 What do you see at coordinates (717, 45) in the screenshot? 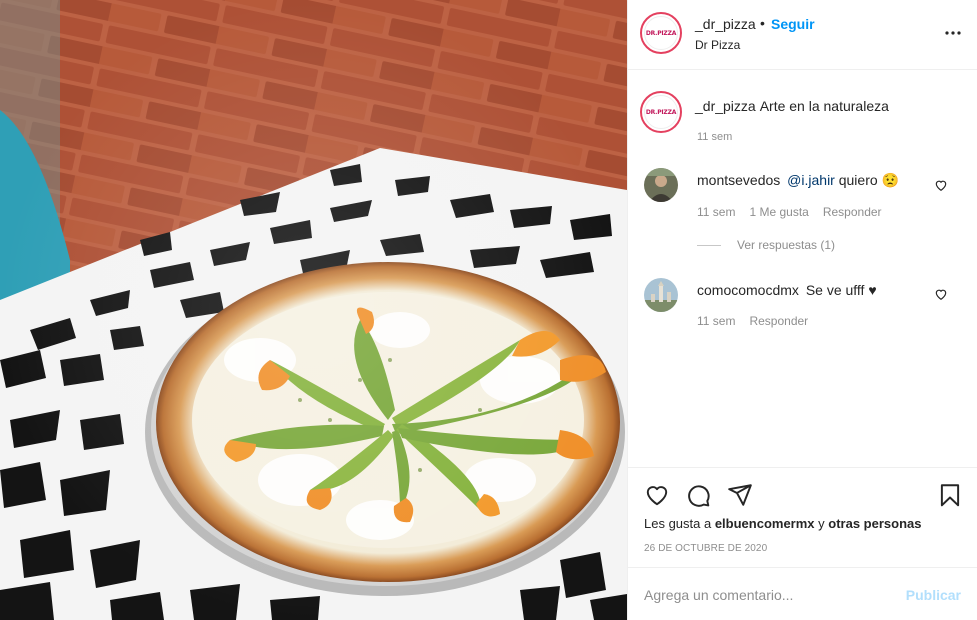
I see `location-link: Dr Pizza` at bounding box center [717, 45].